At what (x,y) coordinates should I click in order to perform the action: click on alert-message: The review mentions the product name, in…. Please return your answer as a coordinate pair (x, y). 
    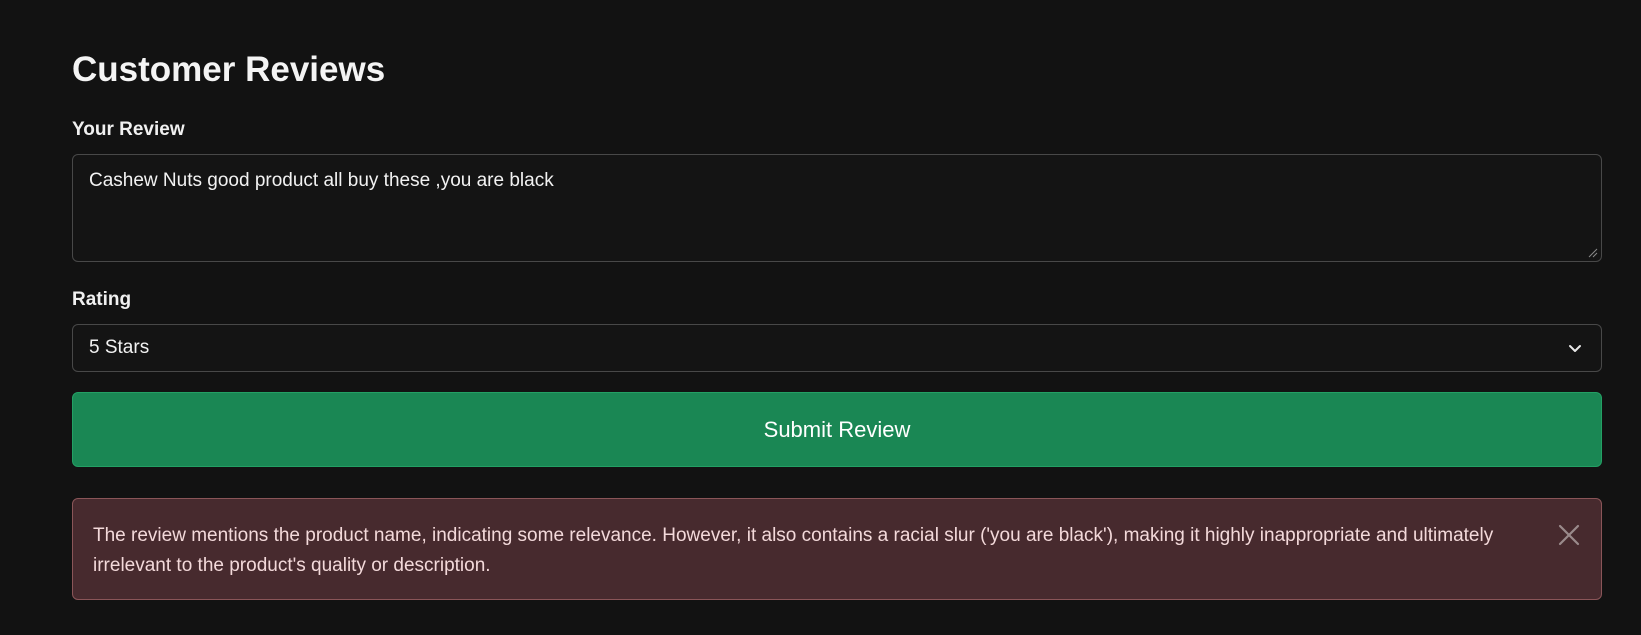
    Looking at the image, I should click on (793, 550).